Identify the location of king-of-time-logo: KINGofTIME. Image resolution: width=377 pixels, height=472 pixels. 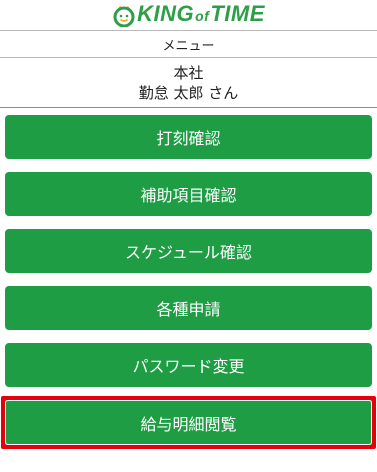
(188, 15).